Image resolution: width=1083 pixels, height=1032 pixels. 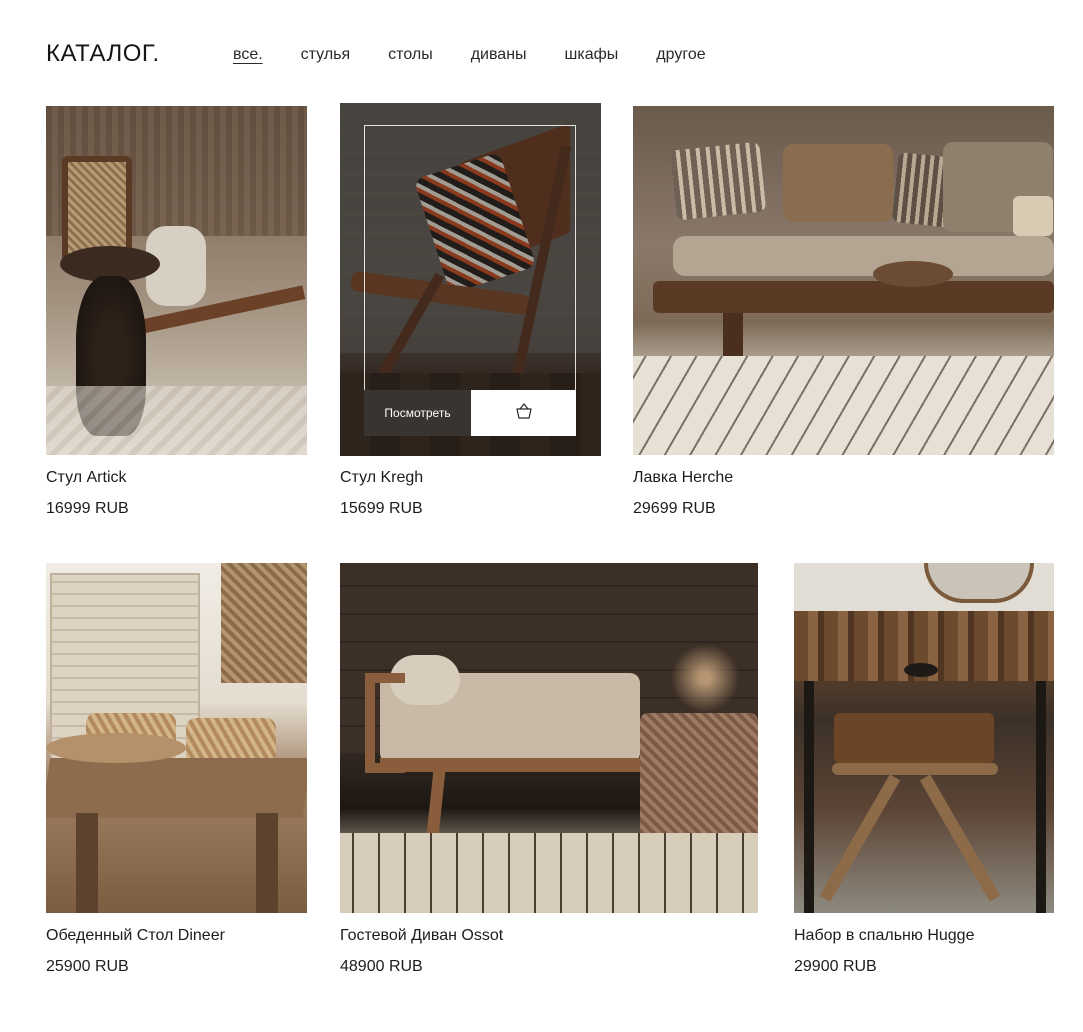 I want to click on product-price: 25900 RUB, so click(x=87, y=966).